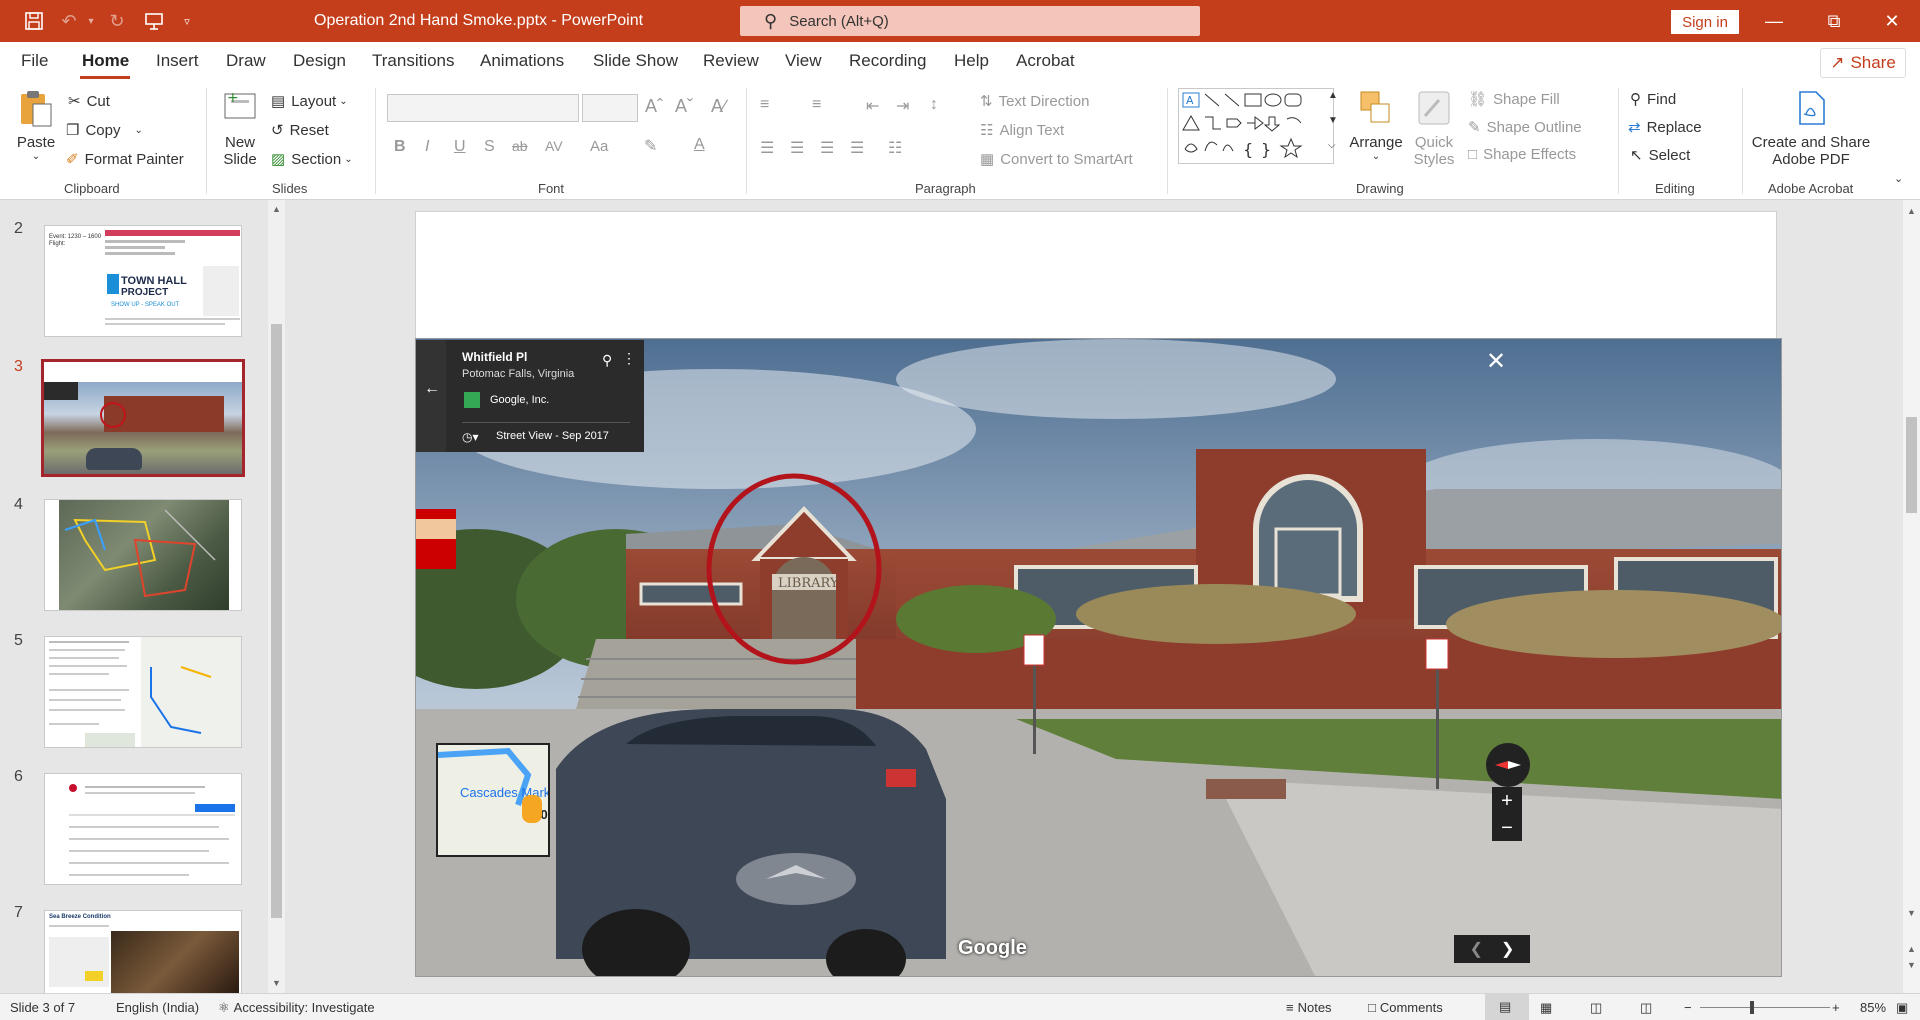 Image resolution: width=1920 pixels, height=1020 pixels. What do you see at coordinates (1507, 801) in the screenshot?
I see `zoom-in-icon: +` at bounding box center [1507, 801].